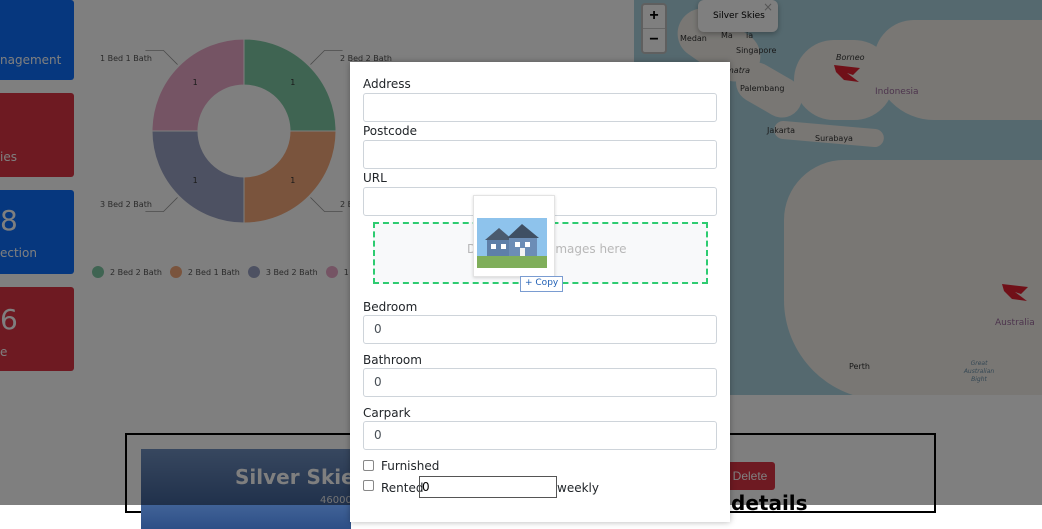  What do you see at coordinates (368, 485) in the screenshot?
I see `rented-checkbox` at bounding box center [368, 485].